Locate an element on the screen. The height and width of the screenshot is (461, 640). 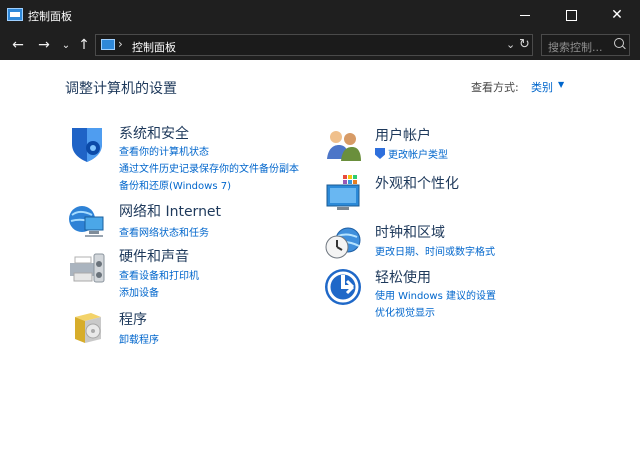
refresh-button: ↻ is located at coordinates (524, 44).